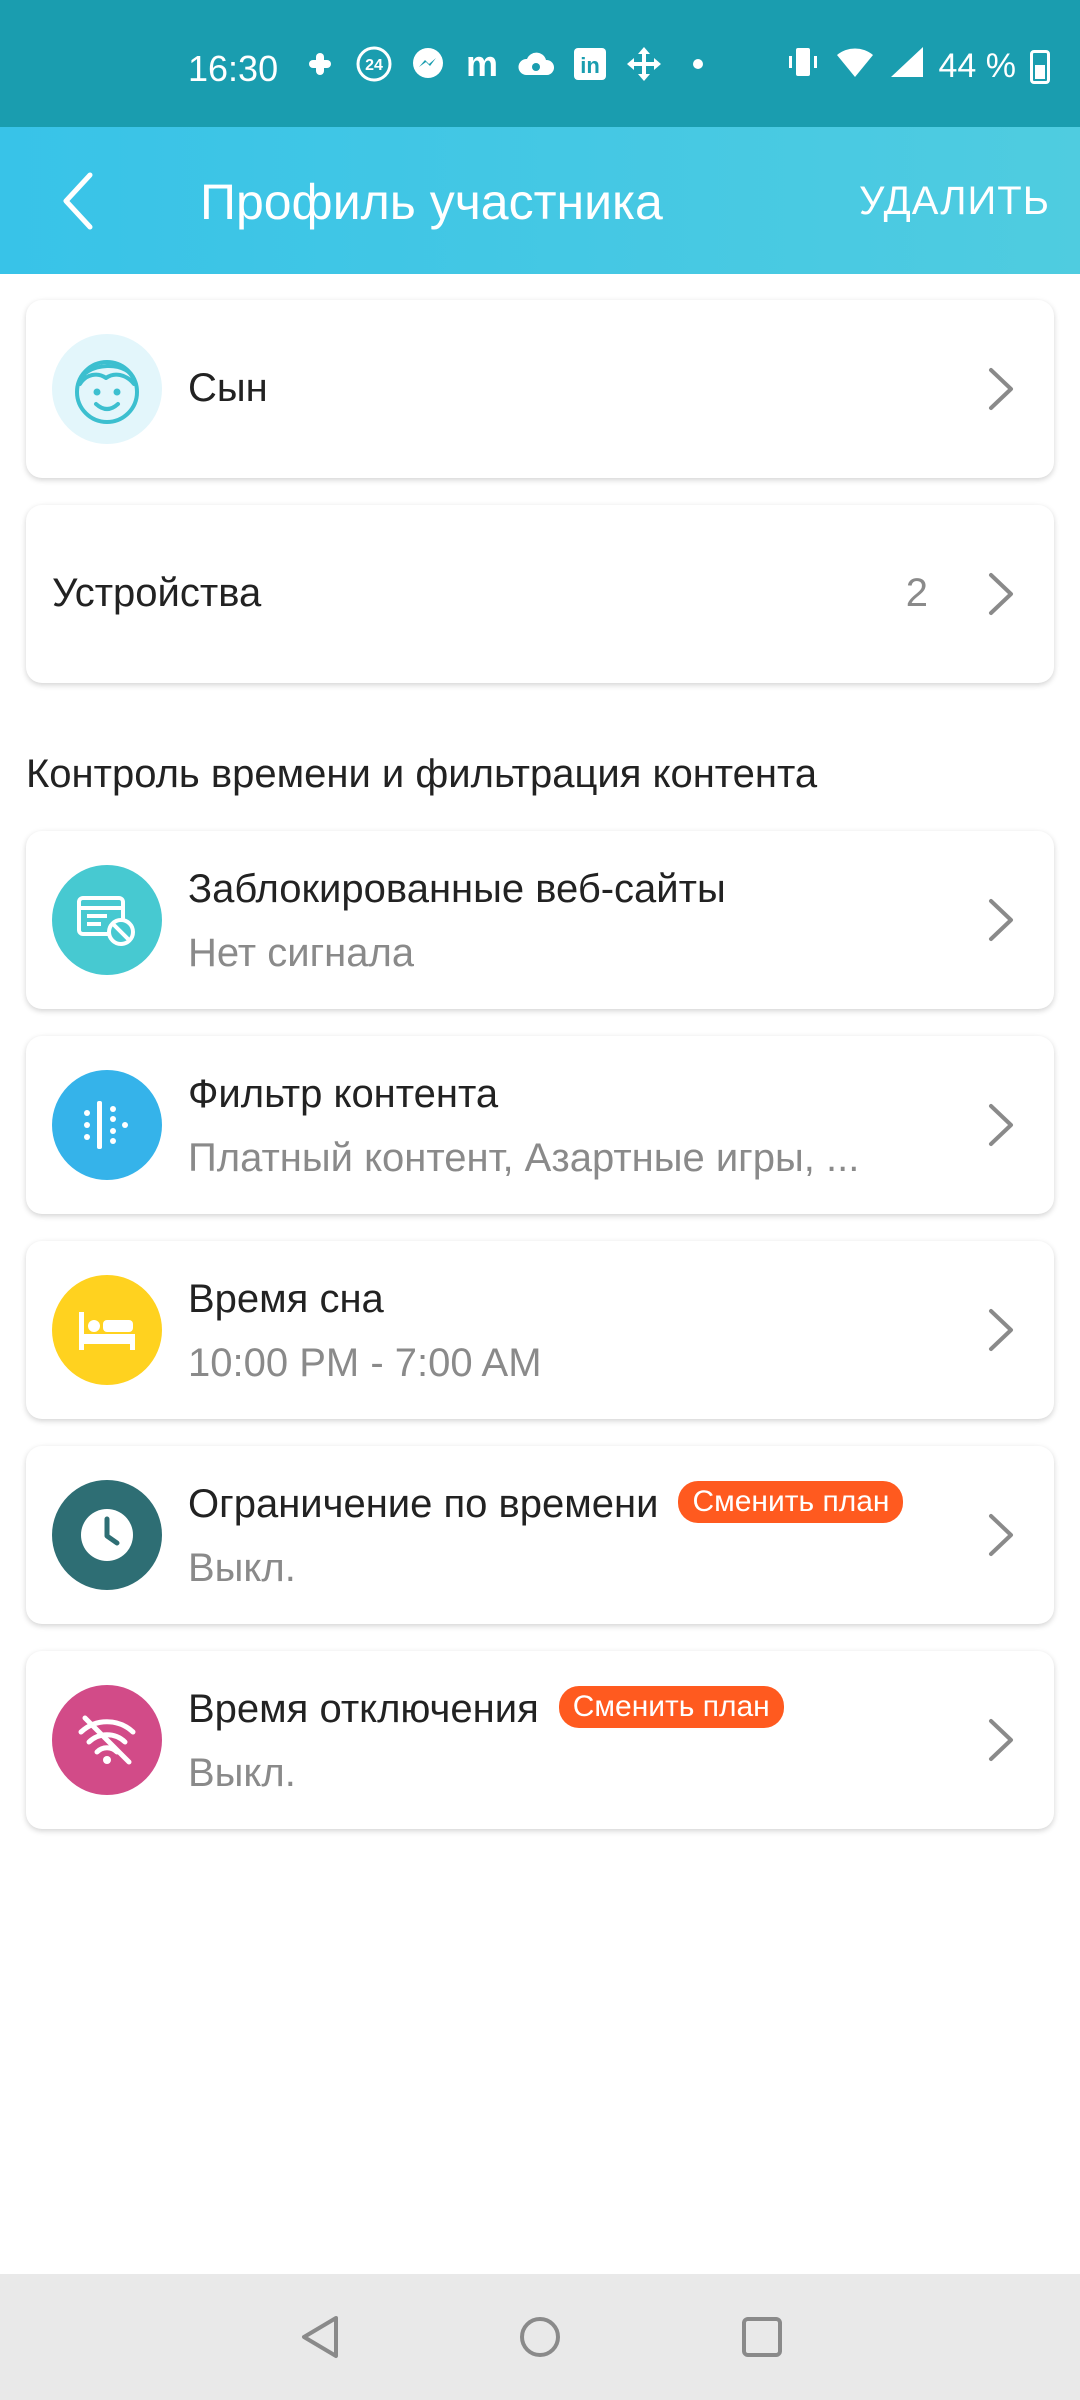 The width and height of the screenshot is (1080, 2400). I want to click on wifi-off-icon, so click(107, 1740).